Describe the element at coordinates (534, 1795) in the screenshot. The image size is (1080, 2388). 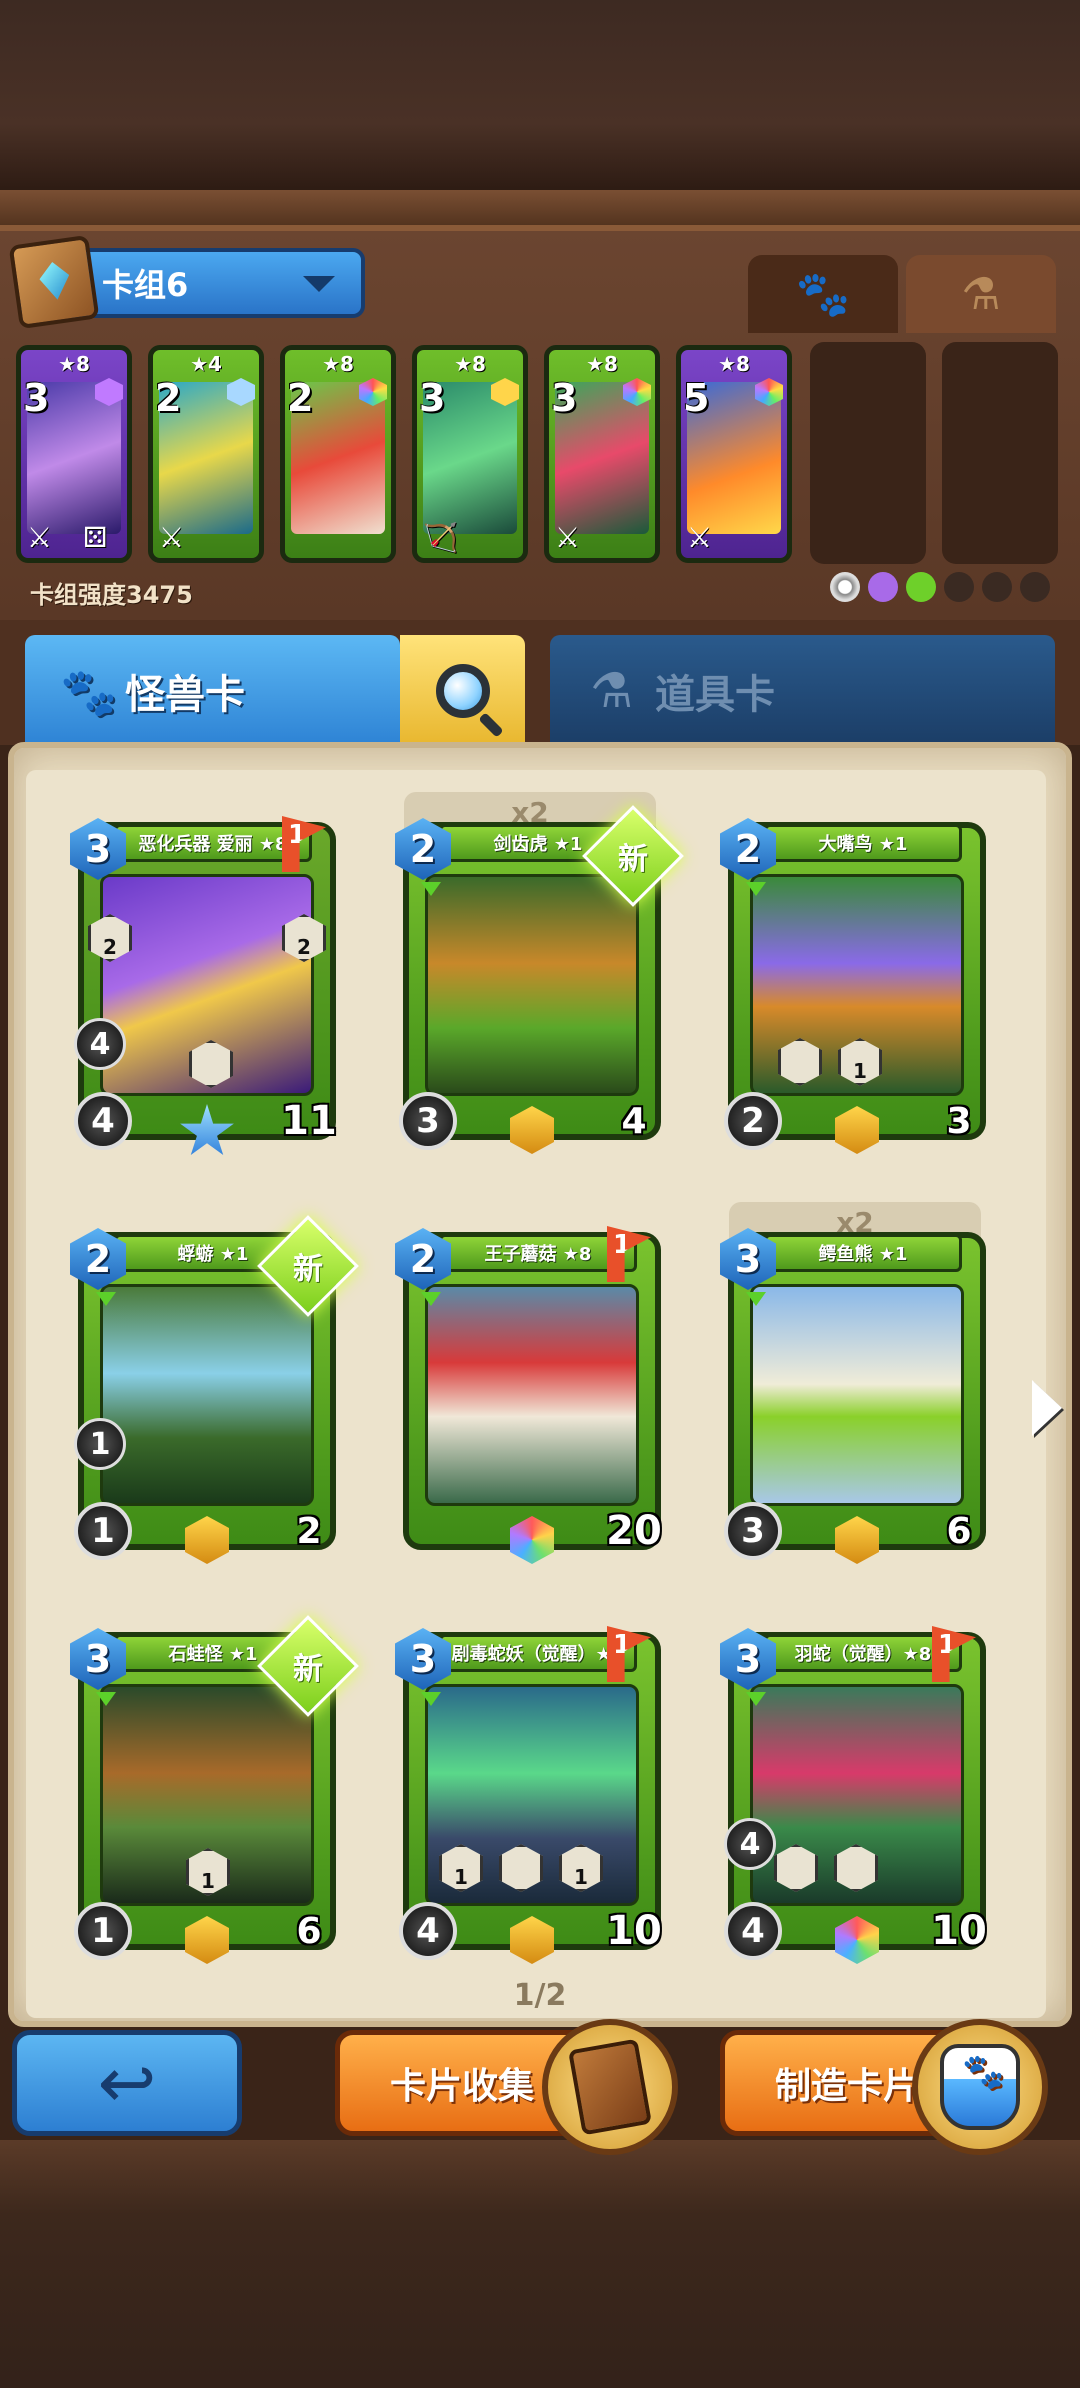
I see `collection-card: 剧毒蛇妖（觉醒）★8 3 1 1 1 4 10` at that location.